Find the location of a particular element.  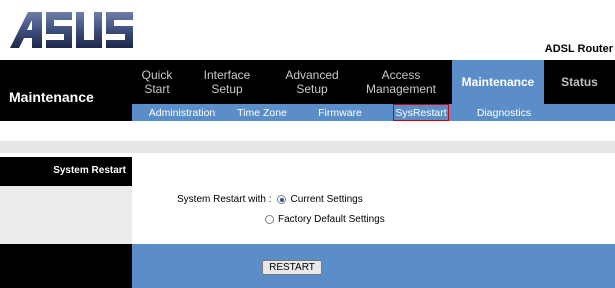

restart-prompt-label: System Restart with : is located at coordinates (224, 199).